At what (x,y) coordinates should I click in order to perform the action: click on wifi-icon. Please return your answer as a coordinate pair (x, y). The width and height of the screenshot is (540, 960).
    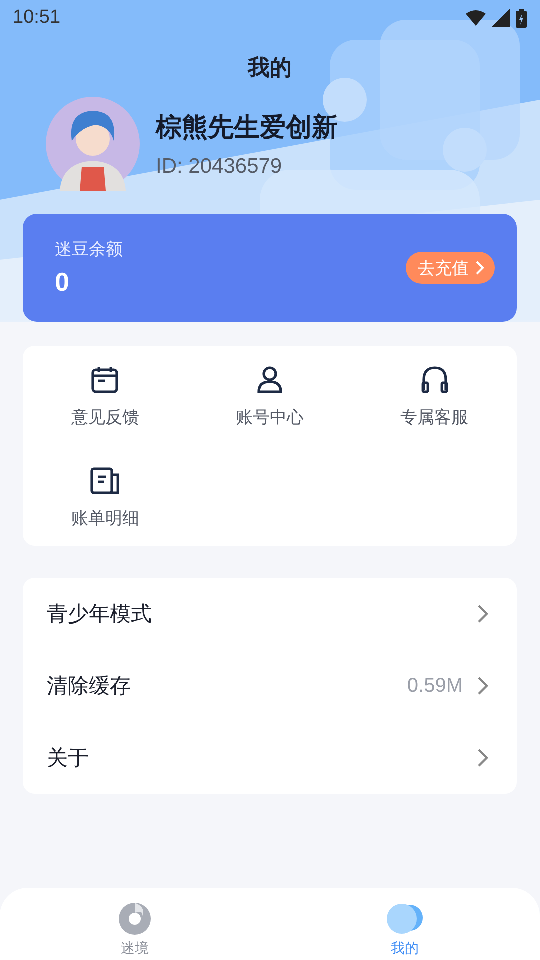
    Looking at the image, I should click on (476, 18).